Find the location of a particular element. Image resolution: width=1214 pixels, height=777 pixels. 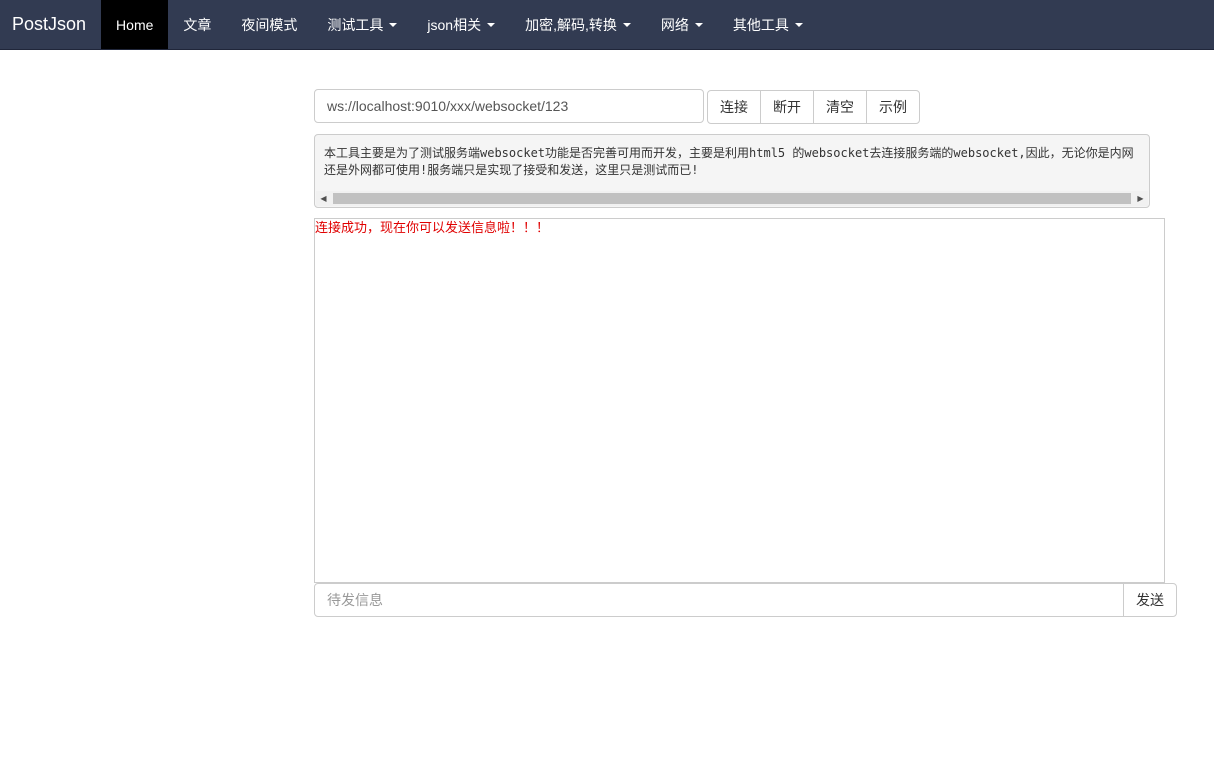

connect-button: 连接 is located at coordinates (734, 107).